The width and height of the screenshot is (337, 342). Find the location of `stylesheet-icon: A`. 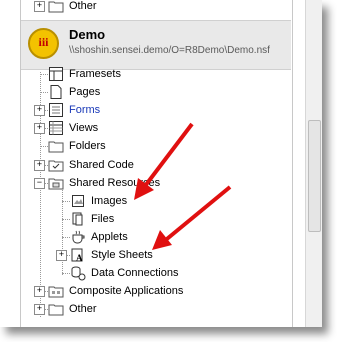

stylesheet-icon: A is located at coordinates (77, 255).